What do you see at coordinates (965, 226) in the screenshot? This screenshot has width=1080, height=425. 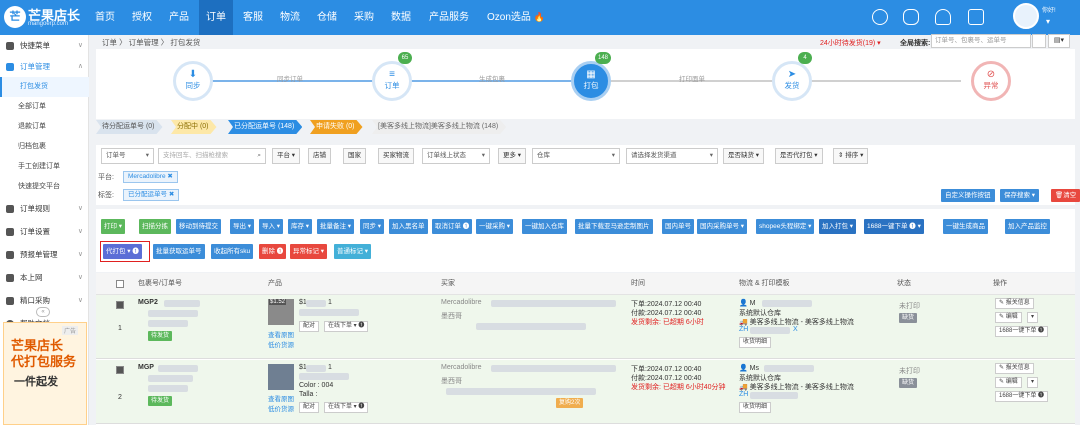 I see `generate-product-button: 一键生成商品` at bounding box center [965, 226].